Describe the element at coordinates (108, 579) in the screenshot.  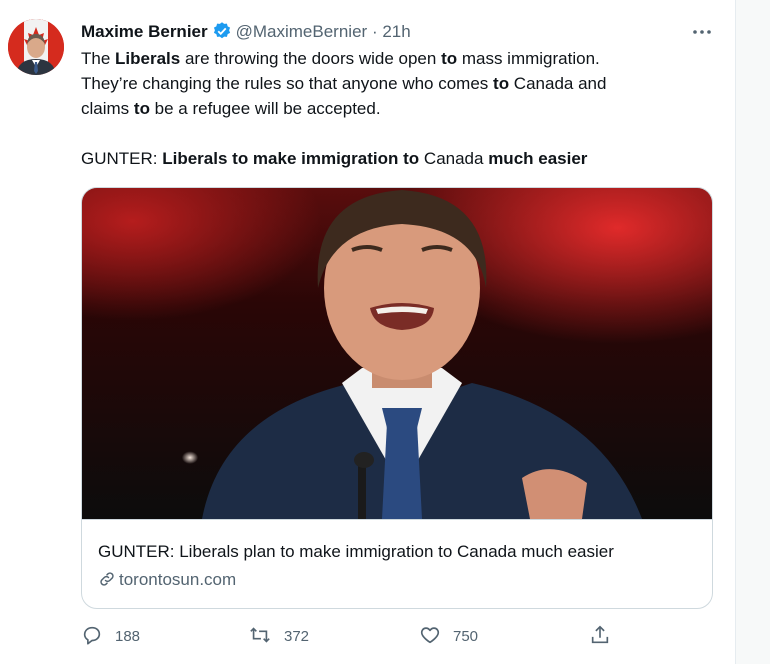
I see `link-icon` at that location.